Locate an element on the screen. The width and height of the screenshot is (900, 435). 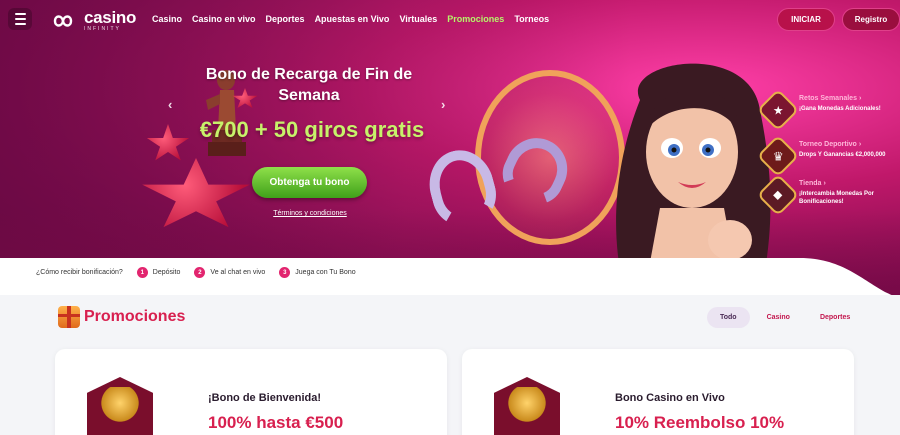
banner-offer: €700 + 50 giros gratis is located at coordinates (312, 129).